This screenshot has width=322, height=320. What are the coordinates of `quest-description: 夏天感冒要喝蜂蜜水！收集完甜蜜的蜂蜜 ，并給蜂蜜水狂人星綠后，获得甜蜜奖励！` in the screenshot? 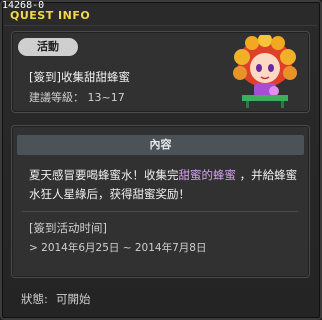 It's located at (164, 185).